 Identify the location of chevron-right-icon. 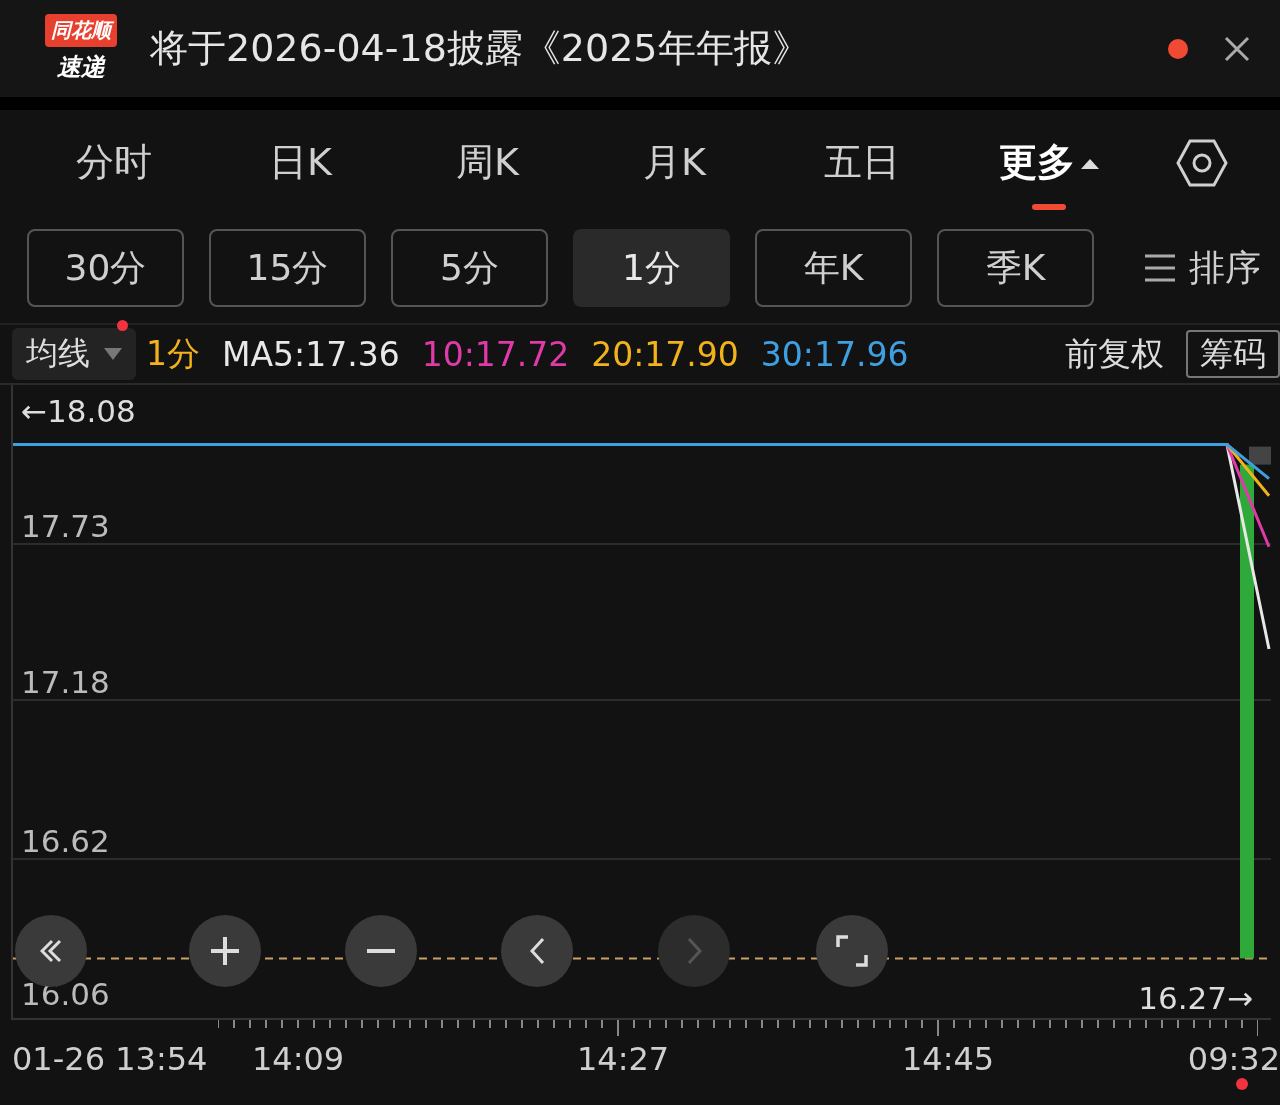
(694, 951).